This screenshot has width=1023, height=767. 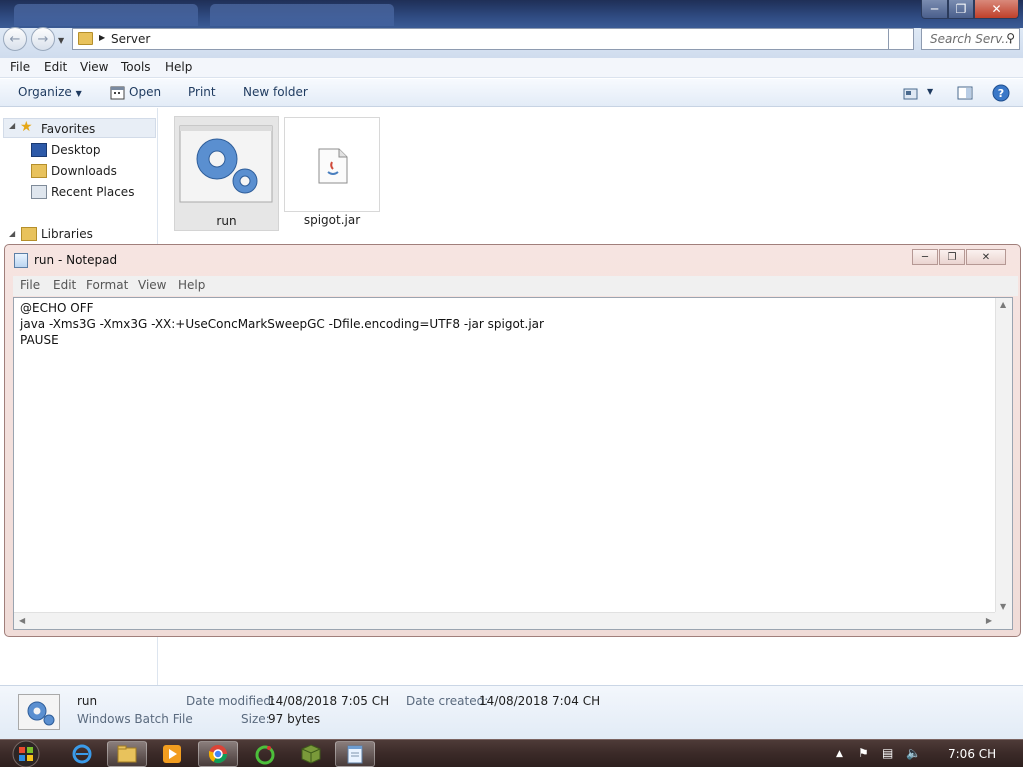 What do you see at coordinates (226, 164) in the screenshot?
I see `batch-gears-icon` at bounding box center [226, 164].